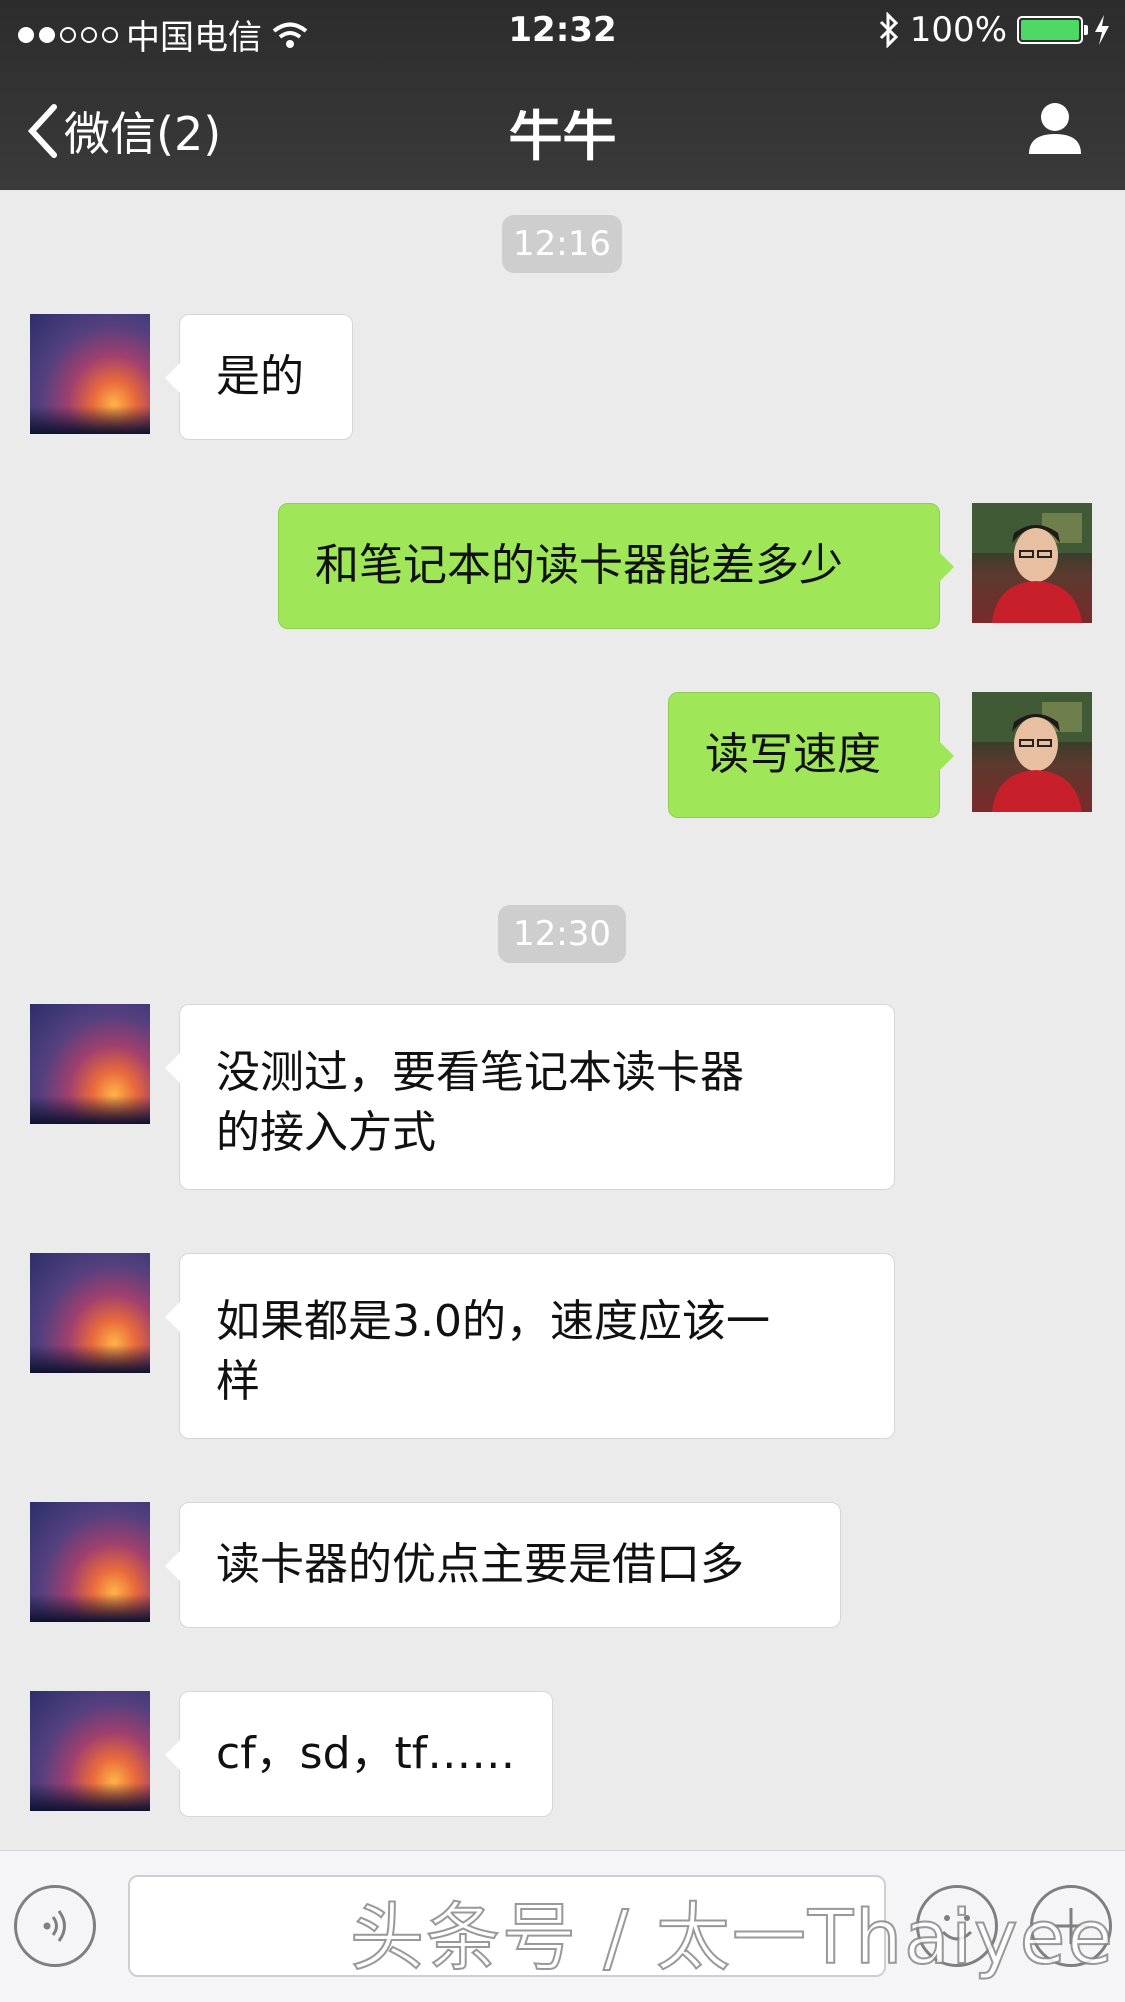 The height and width of the screenshot is (2002, 1125). Describe the element at coordinates (562, 244) in the screenshot. I see `timestamp-pill: 12:16` at that location.